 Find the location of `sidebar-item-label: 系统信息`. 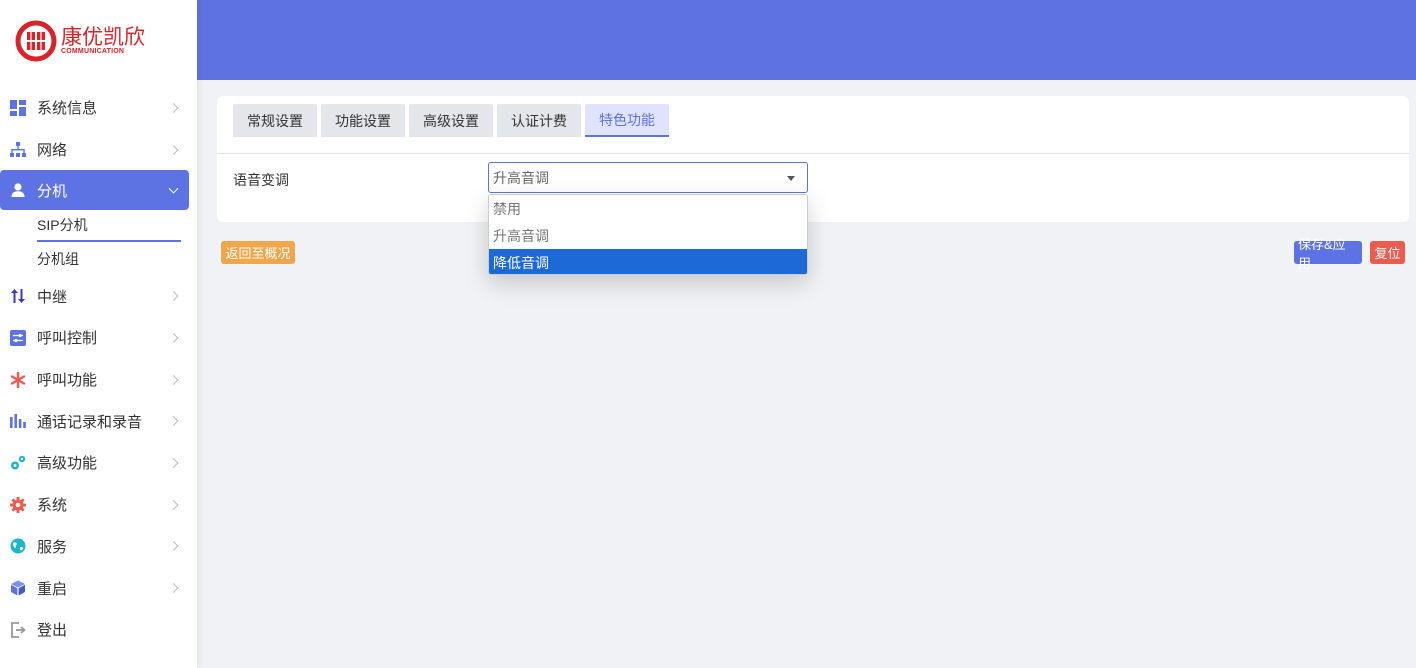

sidebar-item-label: 系统信息 is located at coordinates (67, 109).